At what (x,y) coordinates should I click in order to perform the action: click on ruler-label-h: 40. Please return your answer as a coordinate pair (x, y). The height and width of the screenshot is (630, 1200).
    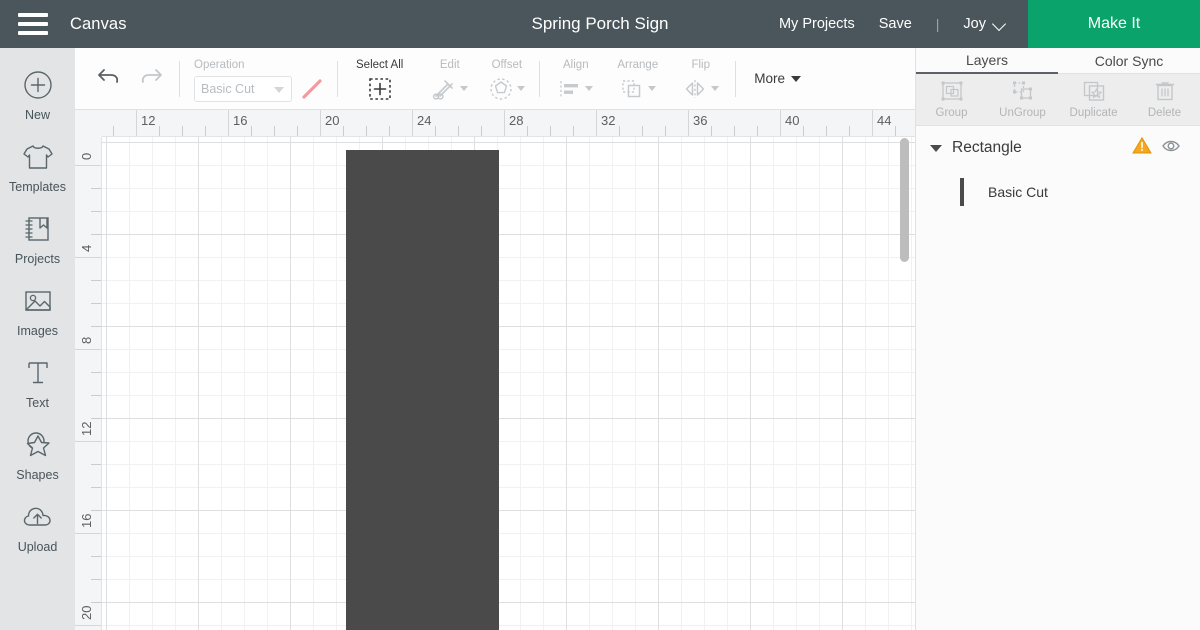
    Looking at the image, I should click on (792, 120).